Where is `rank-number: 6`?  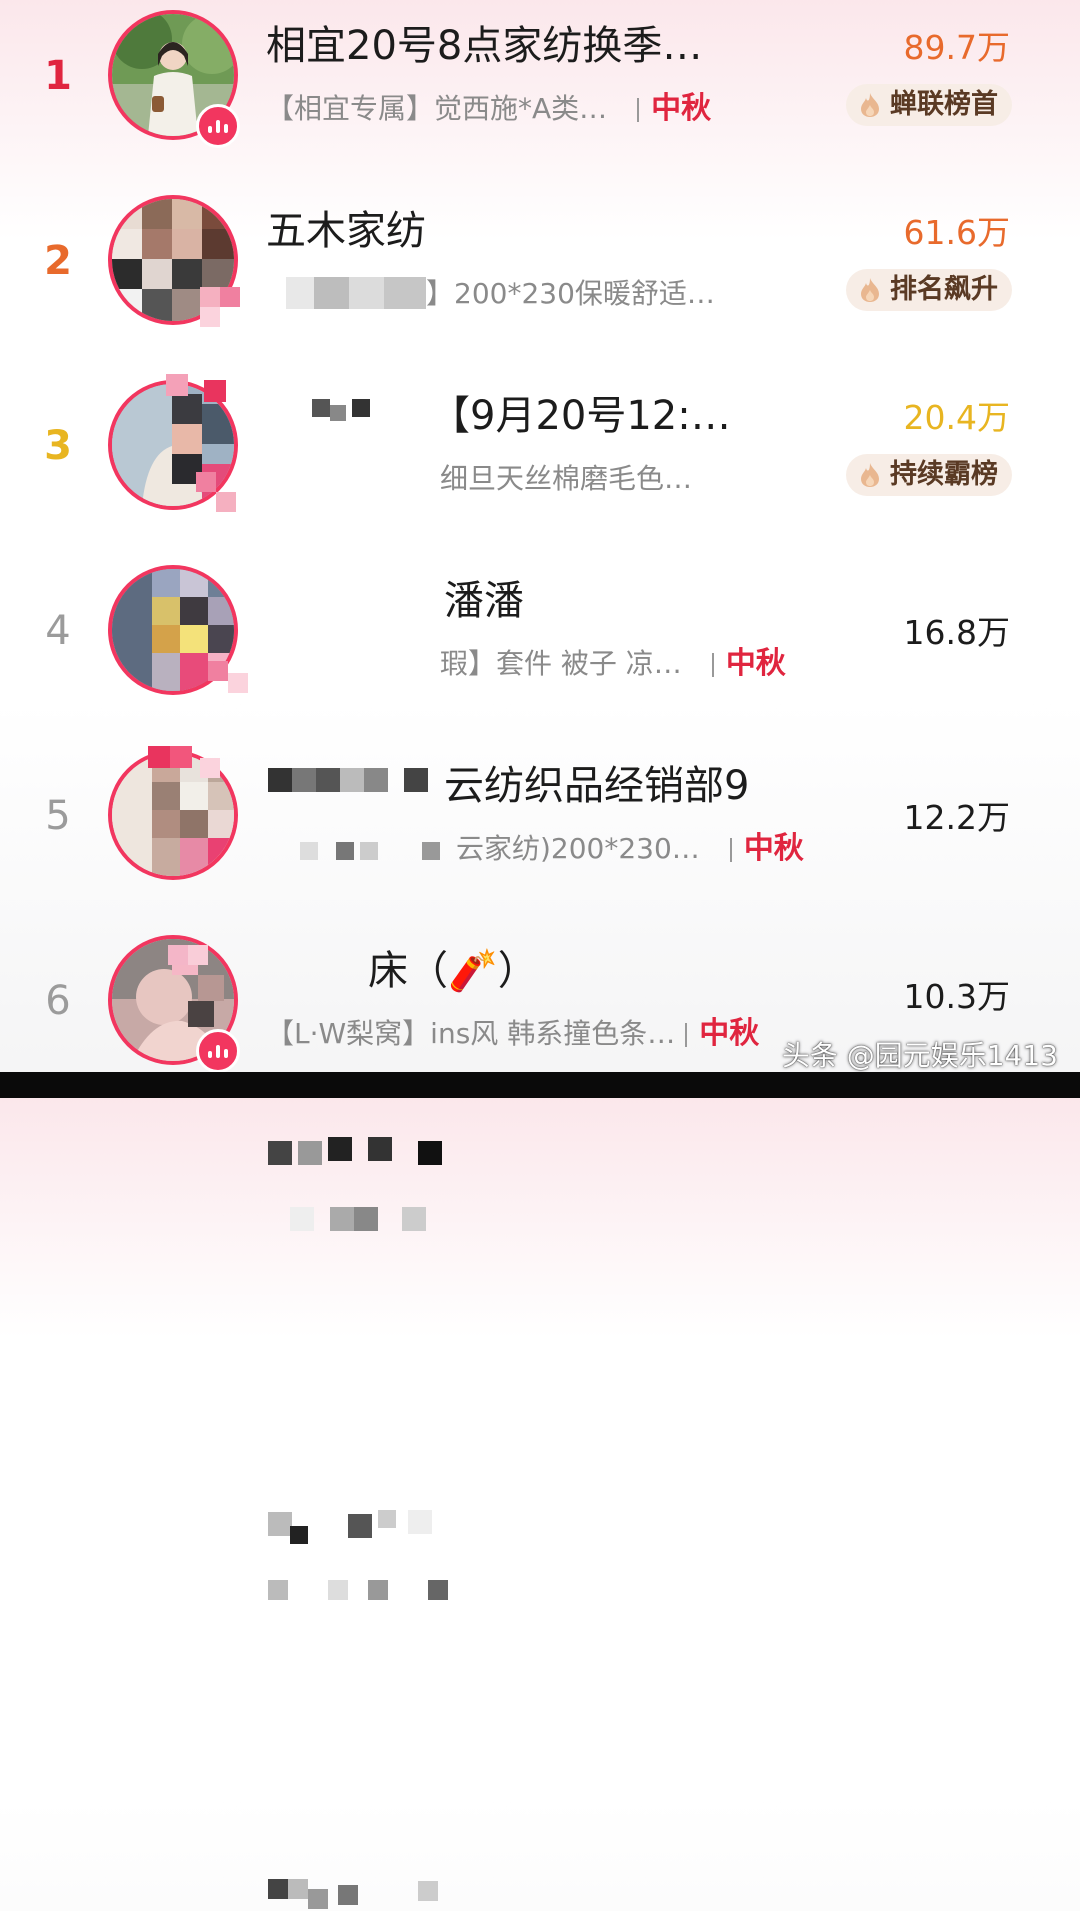 rank-number: 6 is located at coordinates (58, 1001).